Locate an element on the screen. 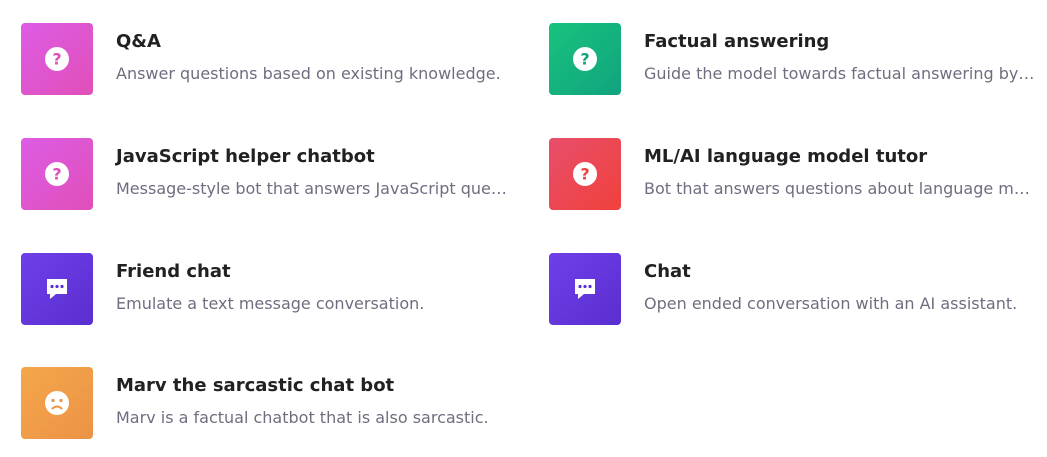 The height and width of the screenshot is (457, 1047). card-description: Emulate a text message conversation. is located at coordinates (270, 303).